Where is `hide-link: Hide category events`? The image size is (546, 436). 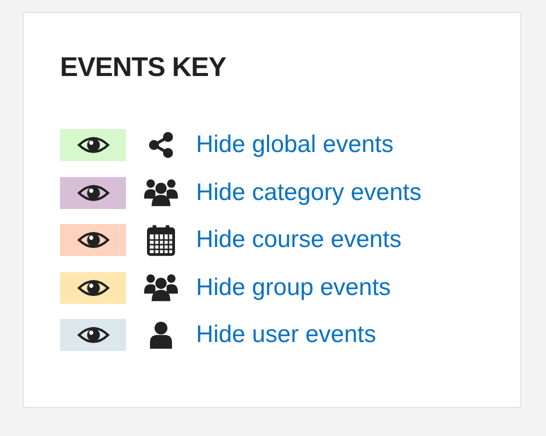
hide-link: Hide category events is located at coordinates (309, 192).